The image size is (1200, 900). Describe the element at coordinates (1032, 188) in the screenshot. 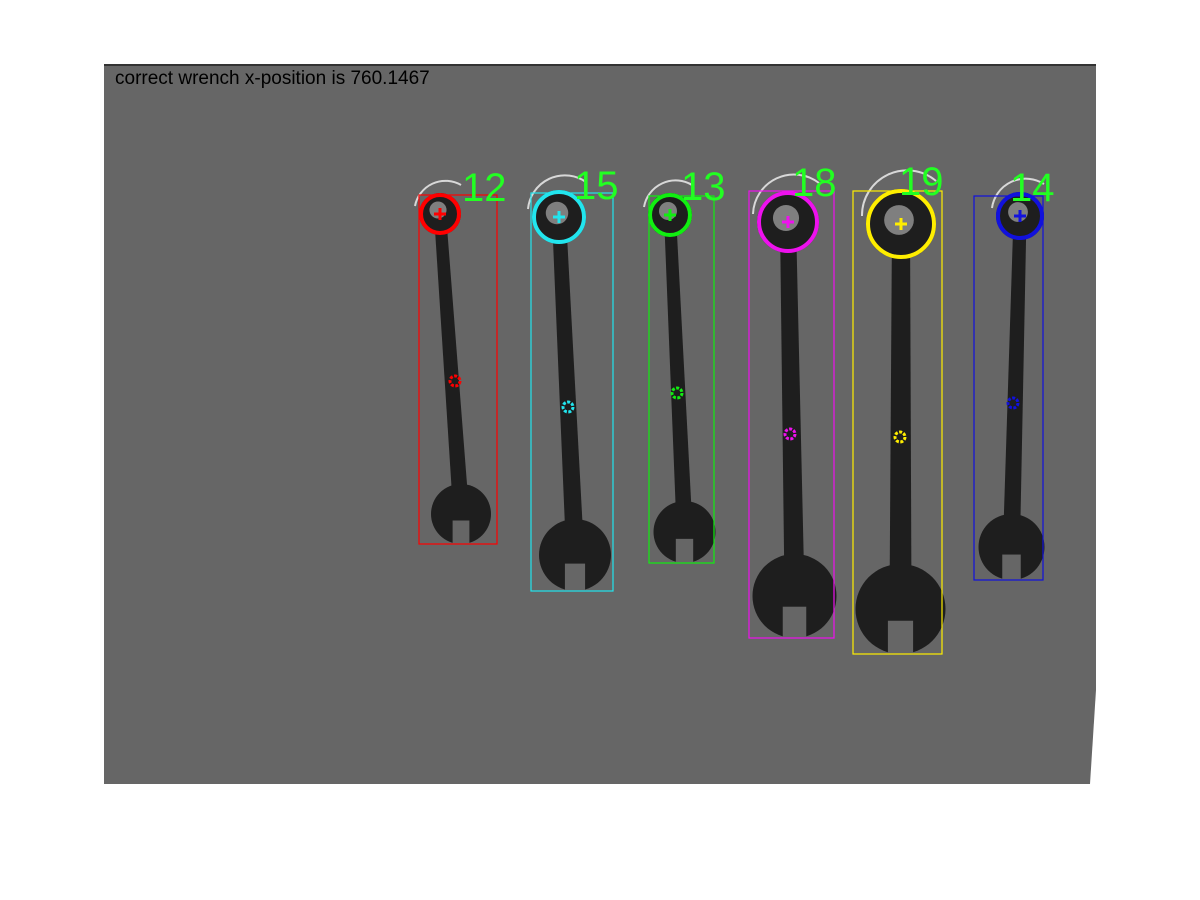

I see `size-label: 14` at that location.